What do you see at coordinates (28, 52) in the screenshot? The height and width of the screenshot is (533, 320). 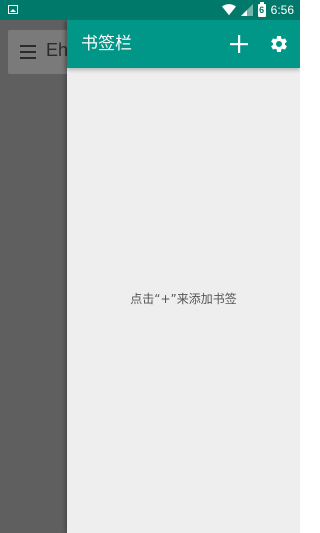 I see `hamburger-menu-icon` at bounding box center [28, 52].